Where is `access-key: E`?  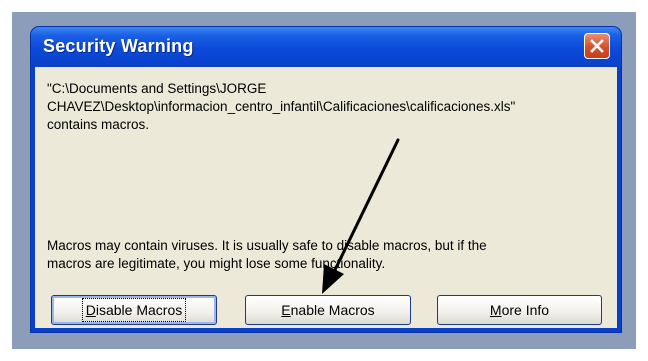
access-key: E is located at coordinates (286, 310).